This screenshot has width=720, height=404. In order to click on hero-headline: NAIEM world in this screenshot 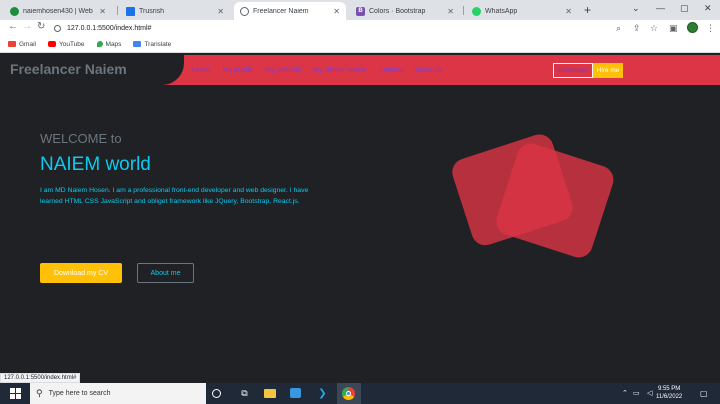, I will do `click(95, 164)`.